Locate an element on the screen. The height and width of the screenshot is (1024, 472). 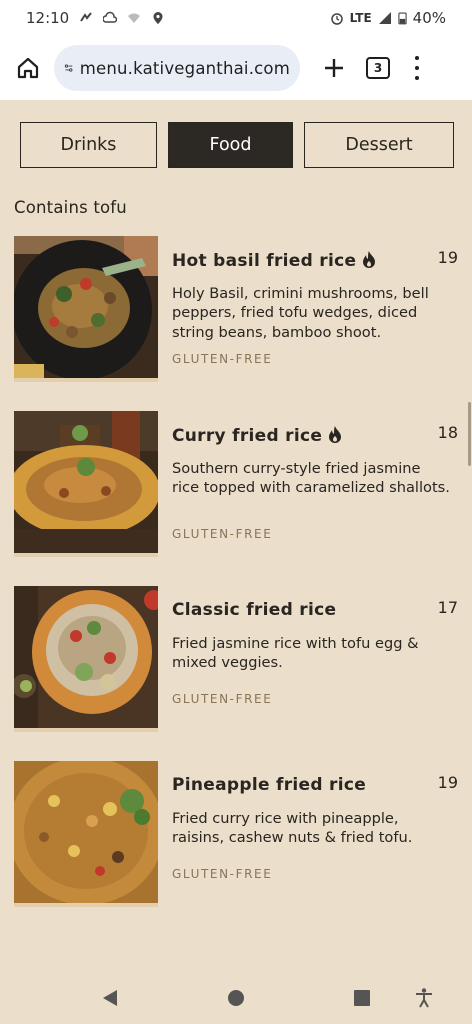
back-icon is located at coordinates (110, 998).